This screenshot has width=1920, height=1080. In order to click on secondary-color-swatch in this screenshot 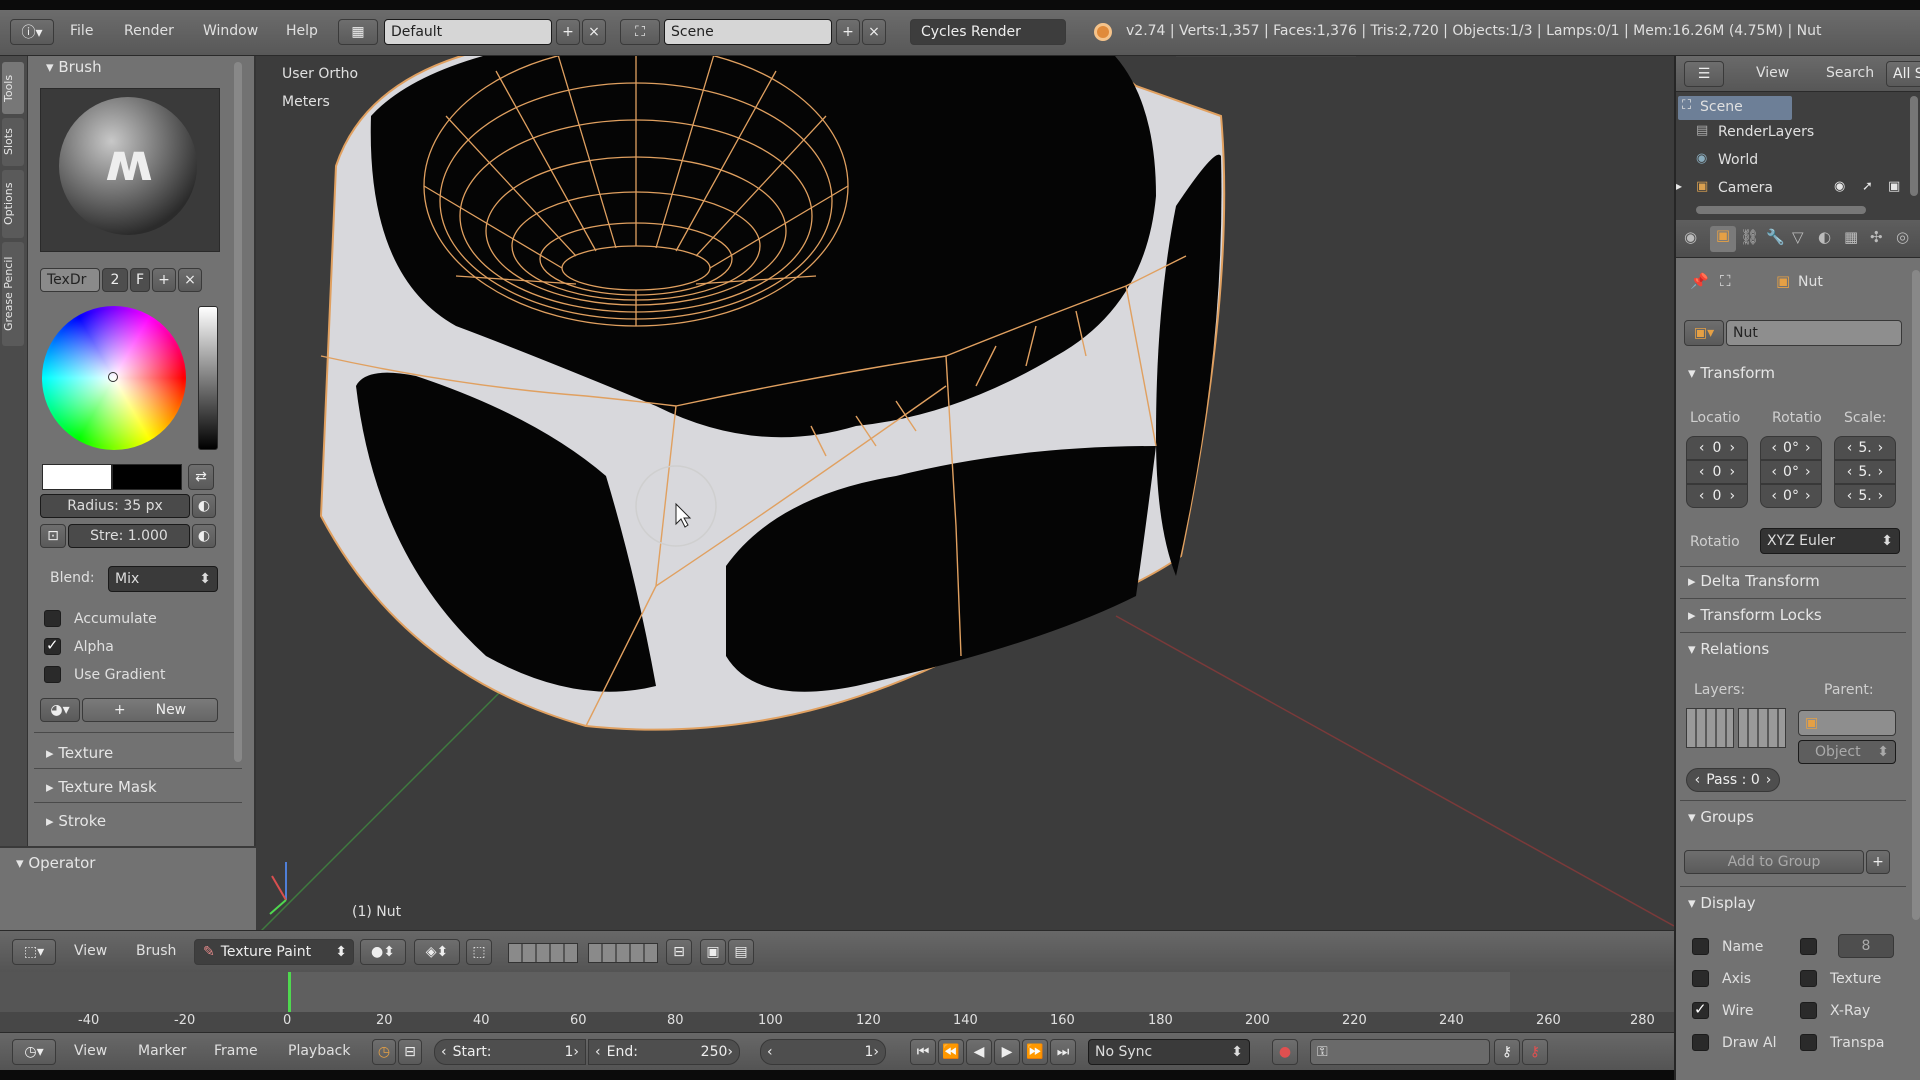, I will do `click(147, 477)`.